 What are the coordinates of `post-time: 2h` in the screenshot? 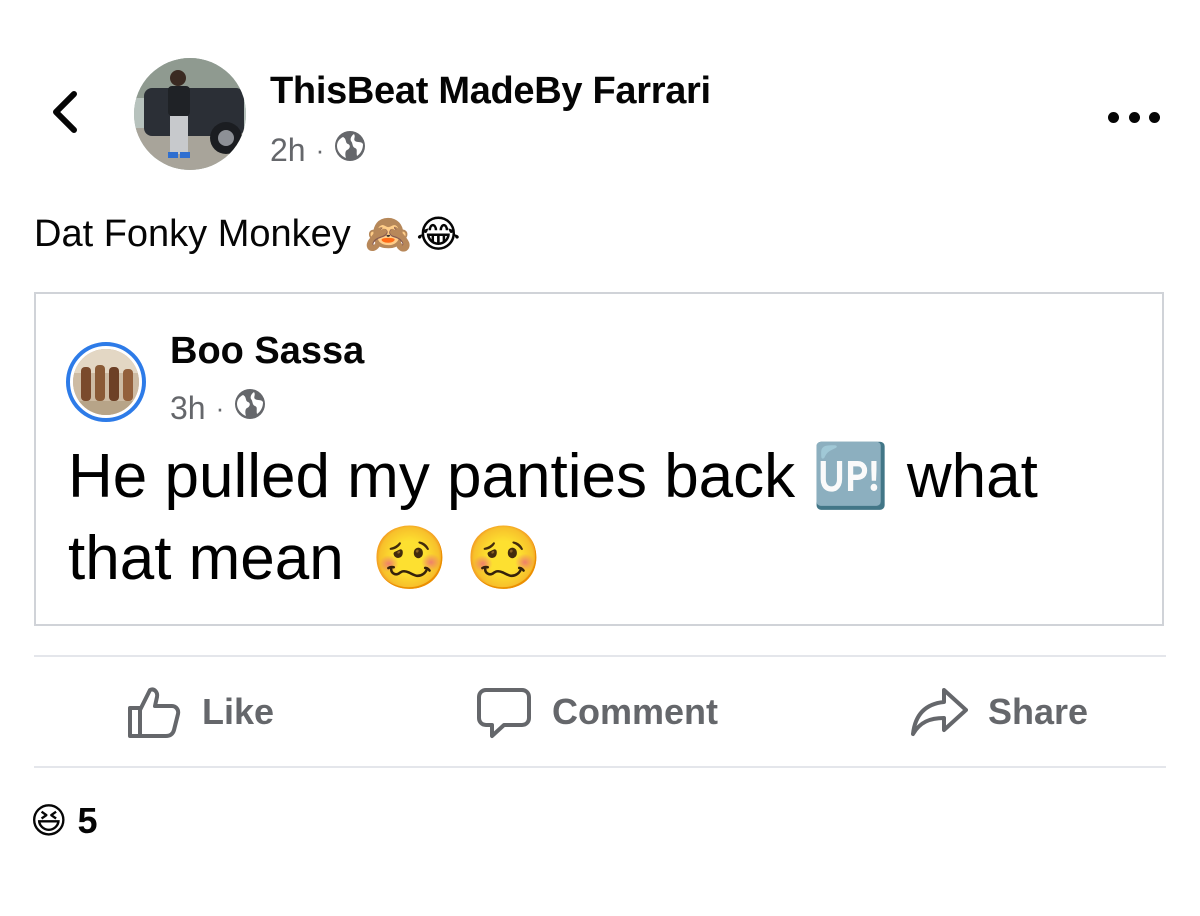 It's located at (288, 150).